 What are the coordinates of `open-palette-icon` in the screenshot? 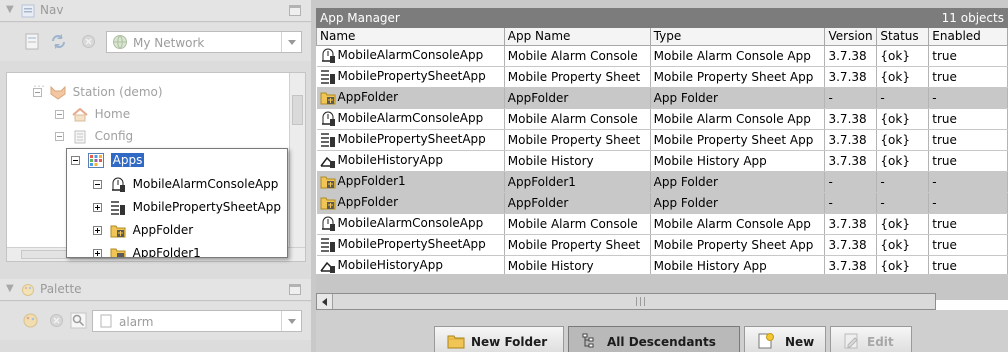 It's located at (30, 320).